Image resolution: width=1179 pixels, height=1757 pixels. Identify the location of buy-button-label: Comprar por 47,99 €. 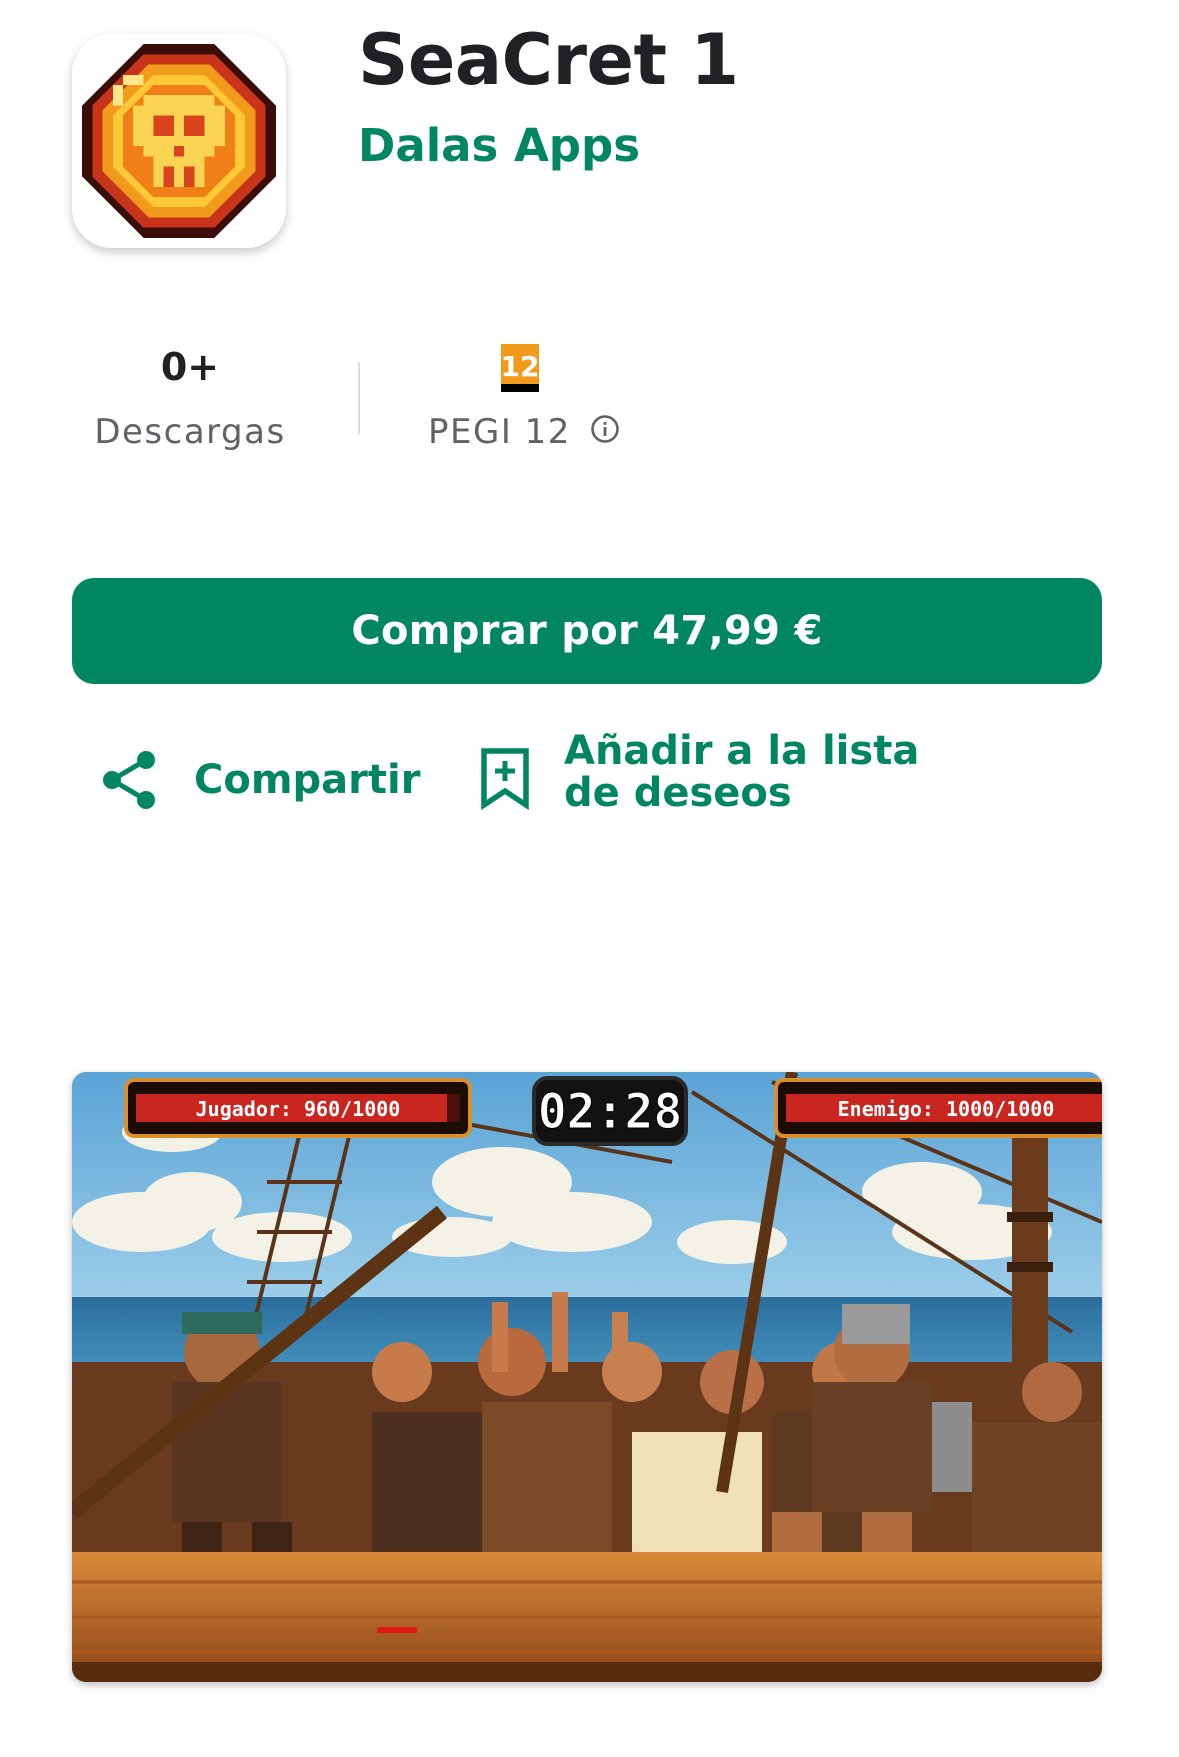
(587, 631).